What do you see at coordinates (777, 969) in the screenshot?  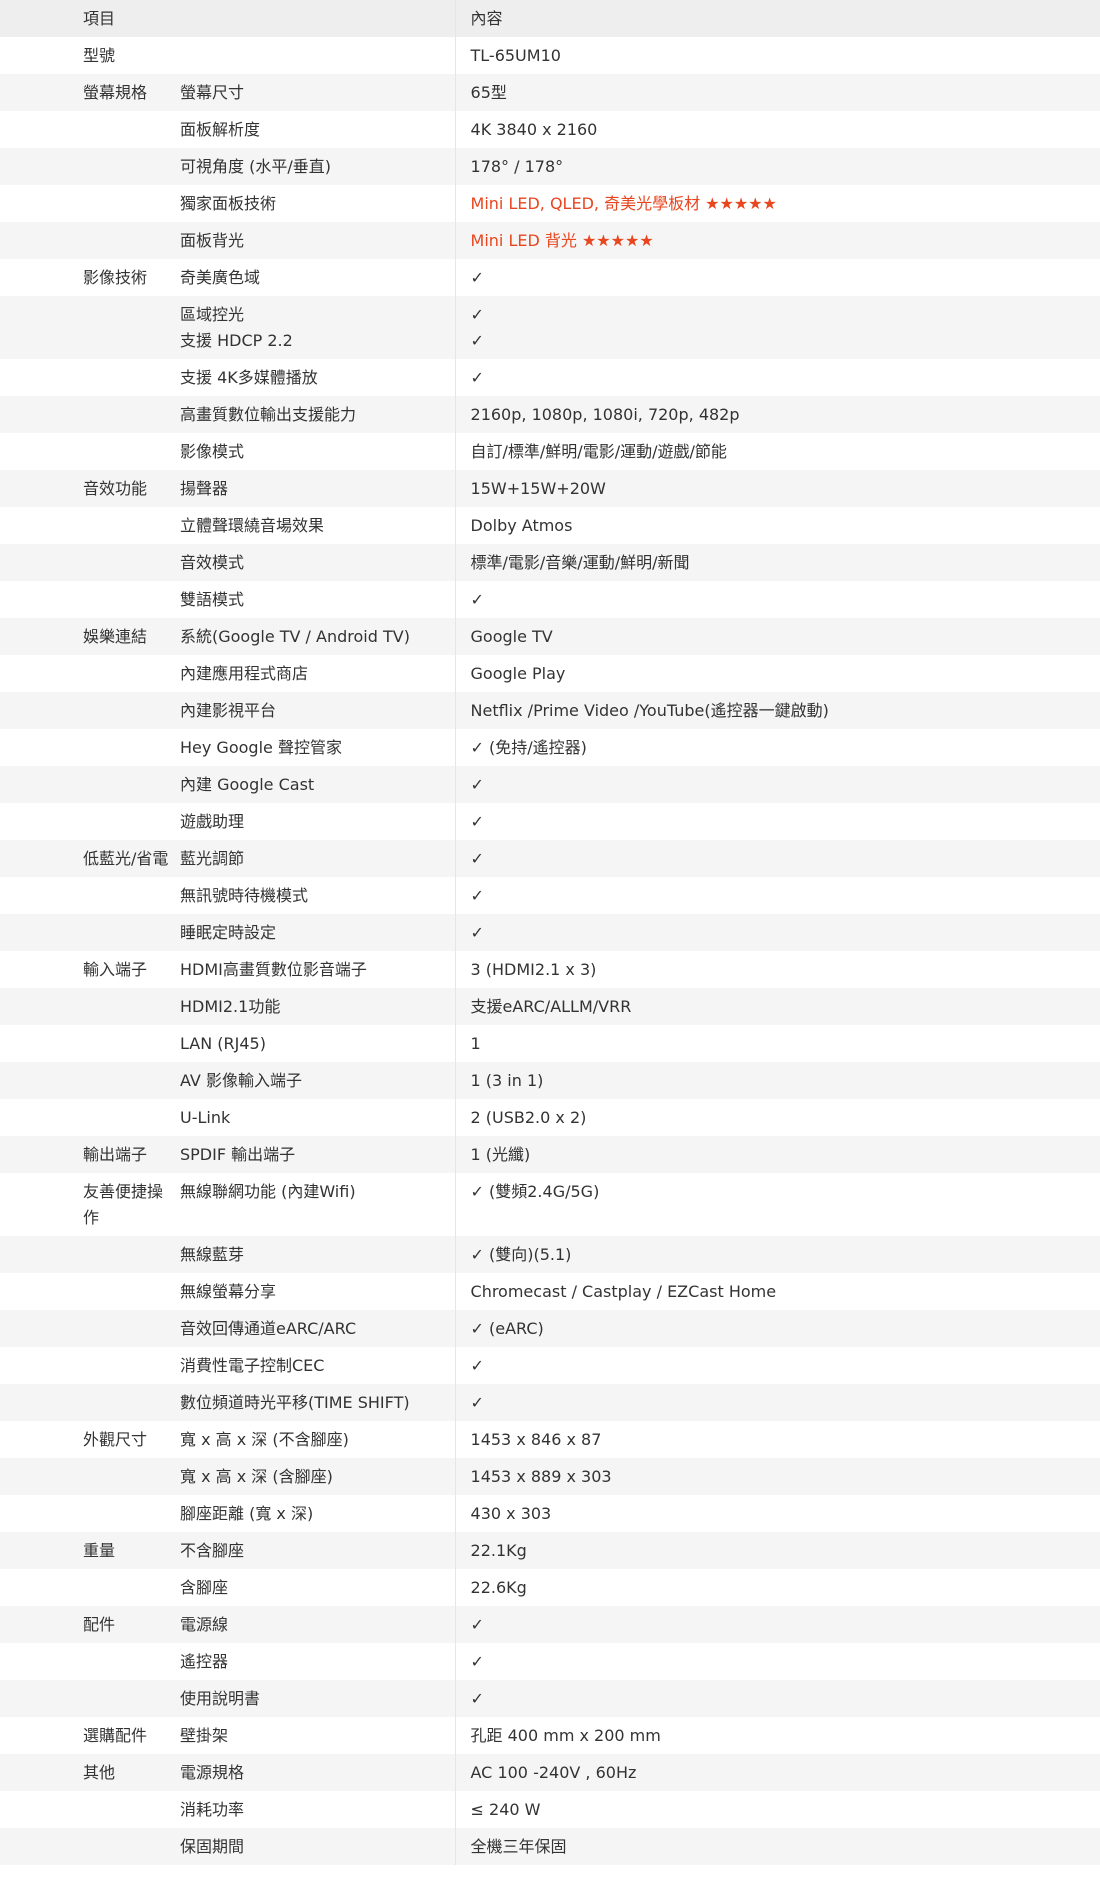 I see `spec-value: 3 (HDMI2.1 x 3)` at bounding box center [777, 969].